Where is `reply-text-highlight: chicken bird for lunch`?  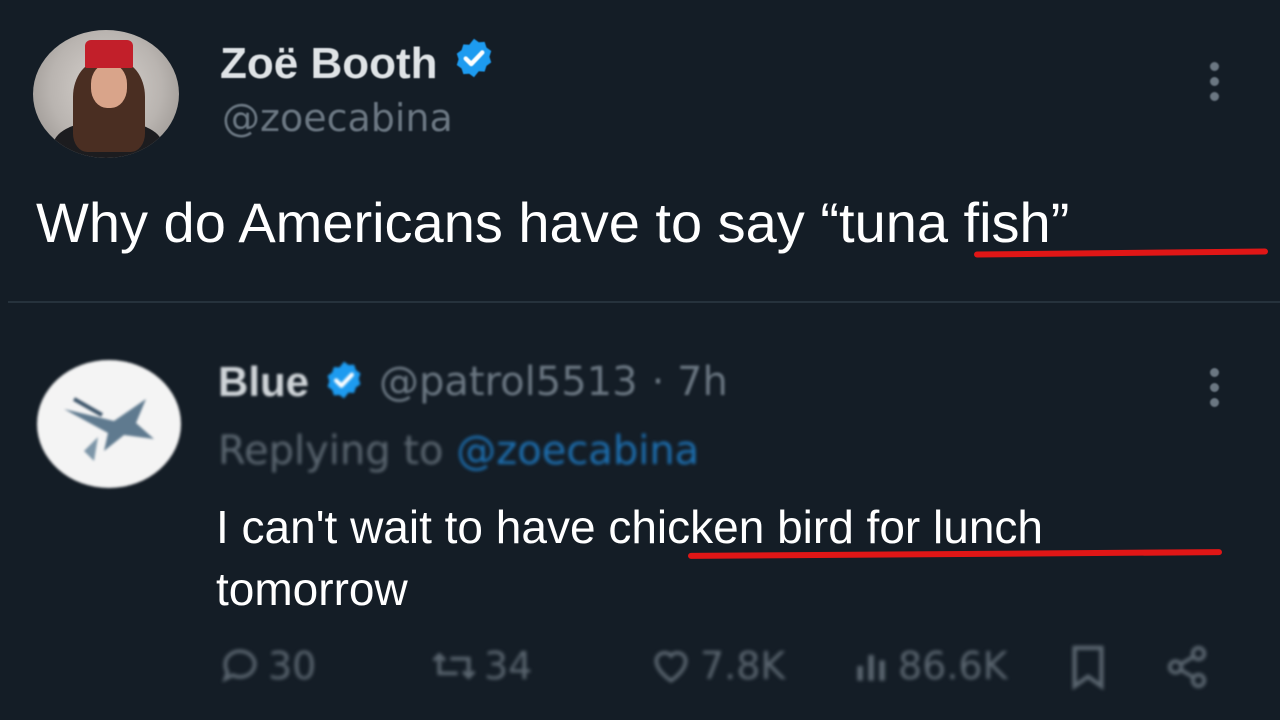
reply-text-highlight: chicken bird for lunch is located at coordinates (825, 527).